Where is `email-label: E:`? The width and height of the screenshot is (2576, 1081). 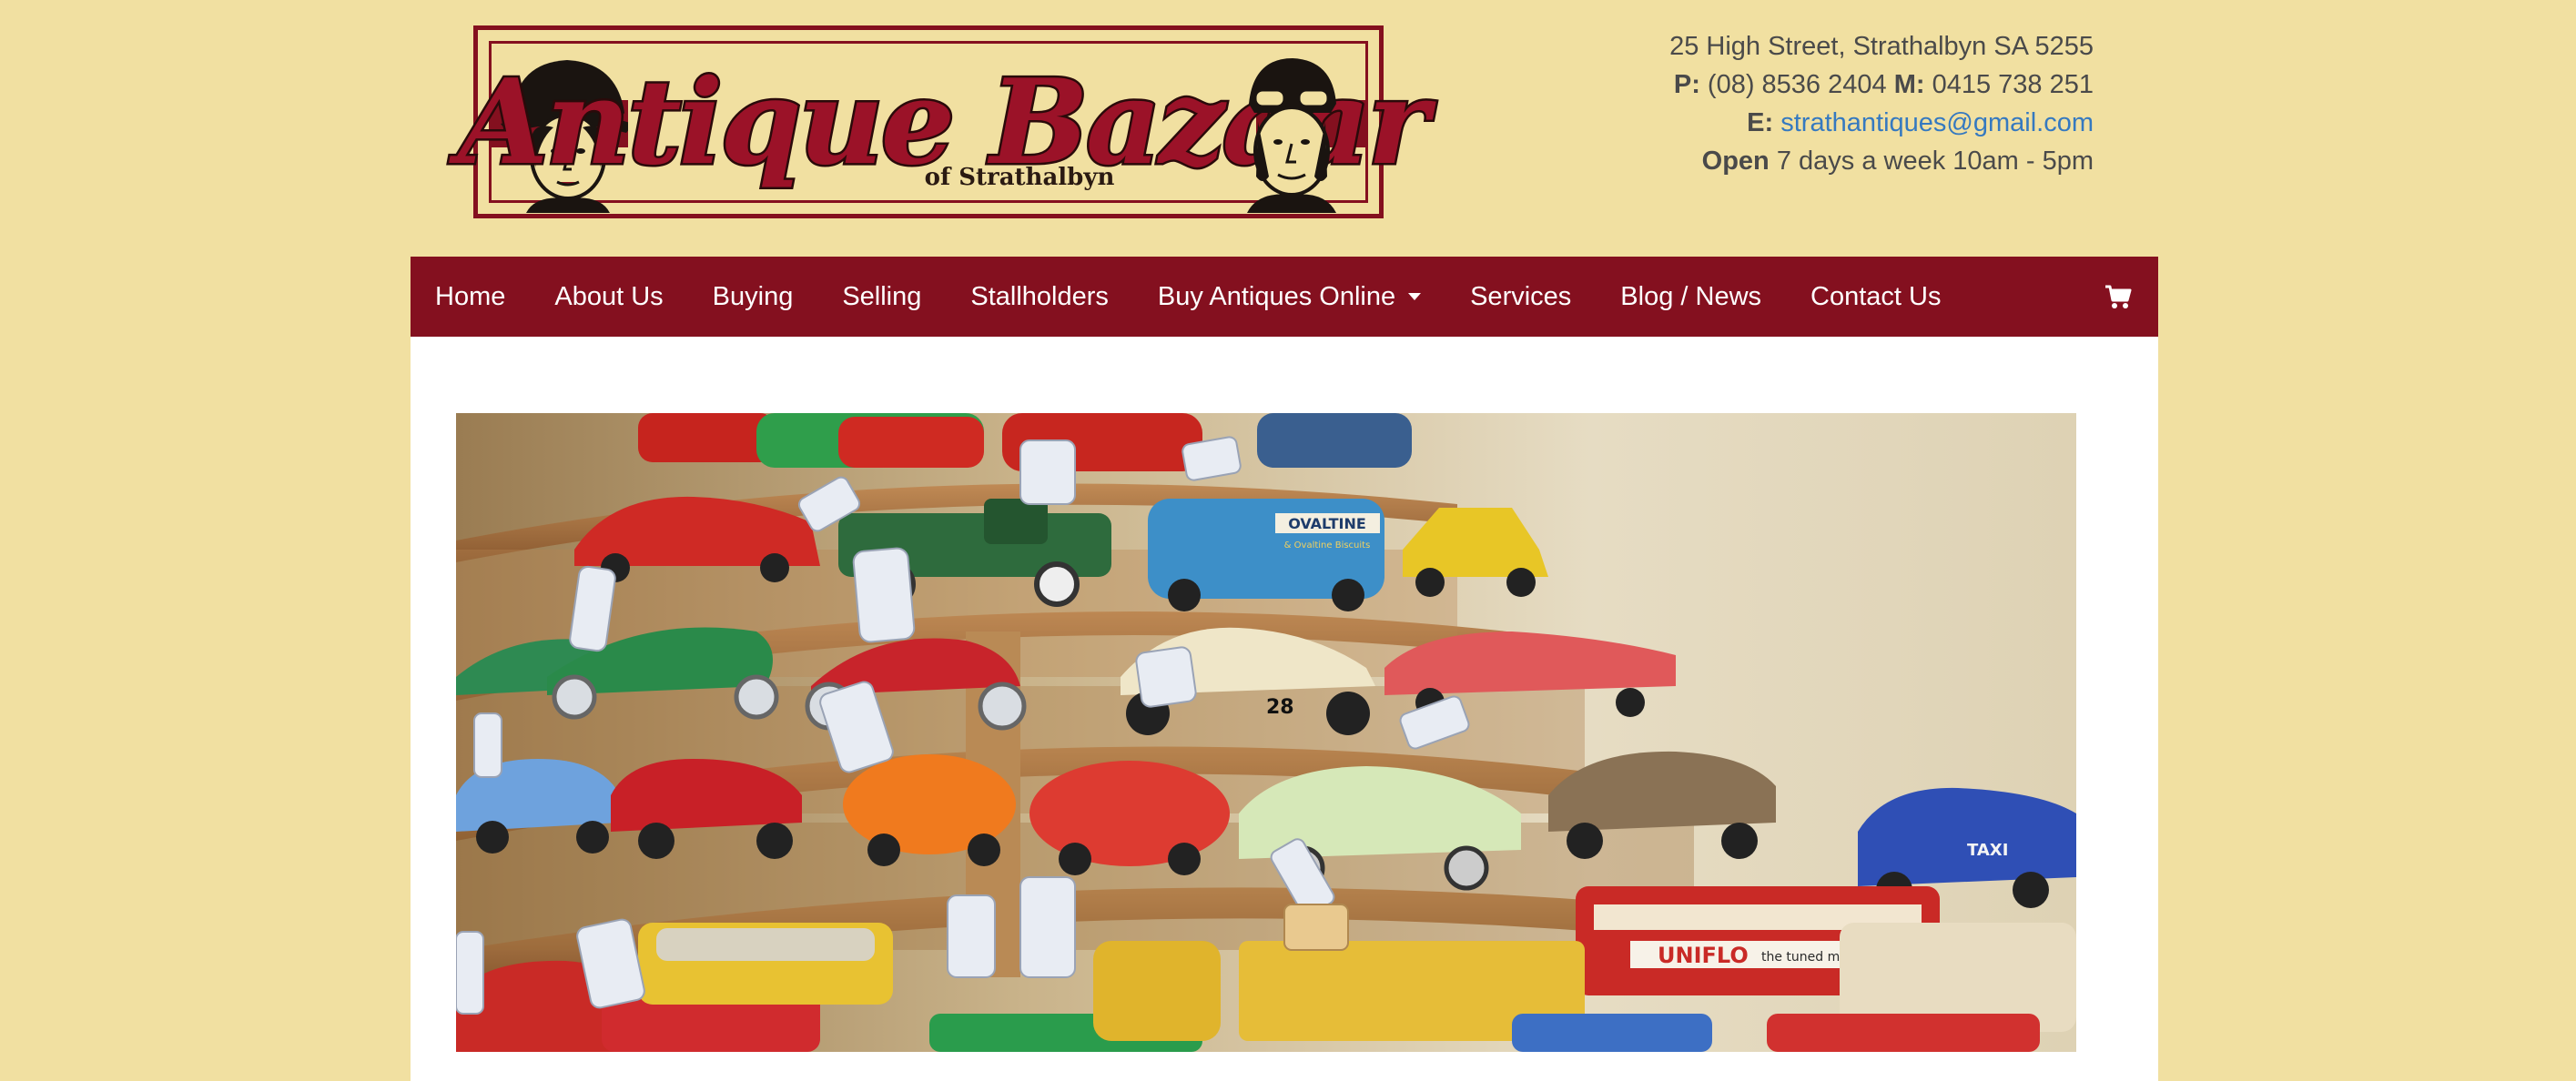 email-label: E: is located at coordinates (1760, 123).